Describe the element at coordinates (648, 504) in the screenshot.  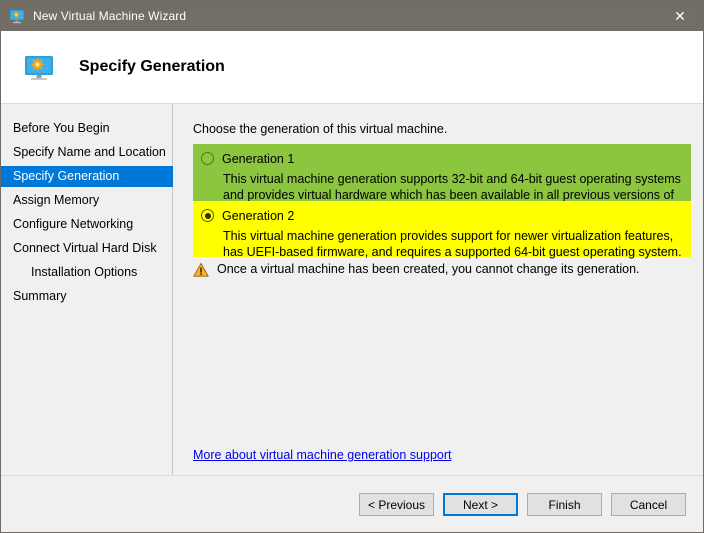
I see `cancel-button: Cancel` at that location.